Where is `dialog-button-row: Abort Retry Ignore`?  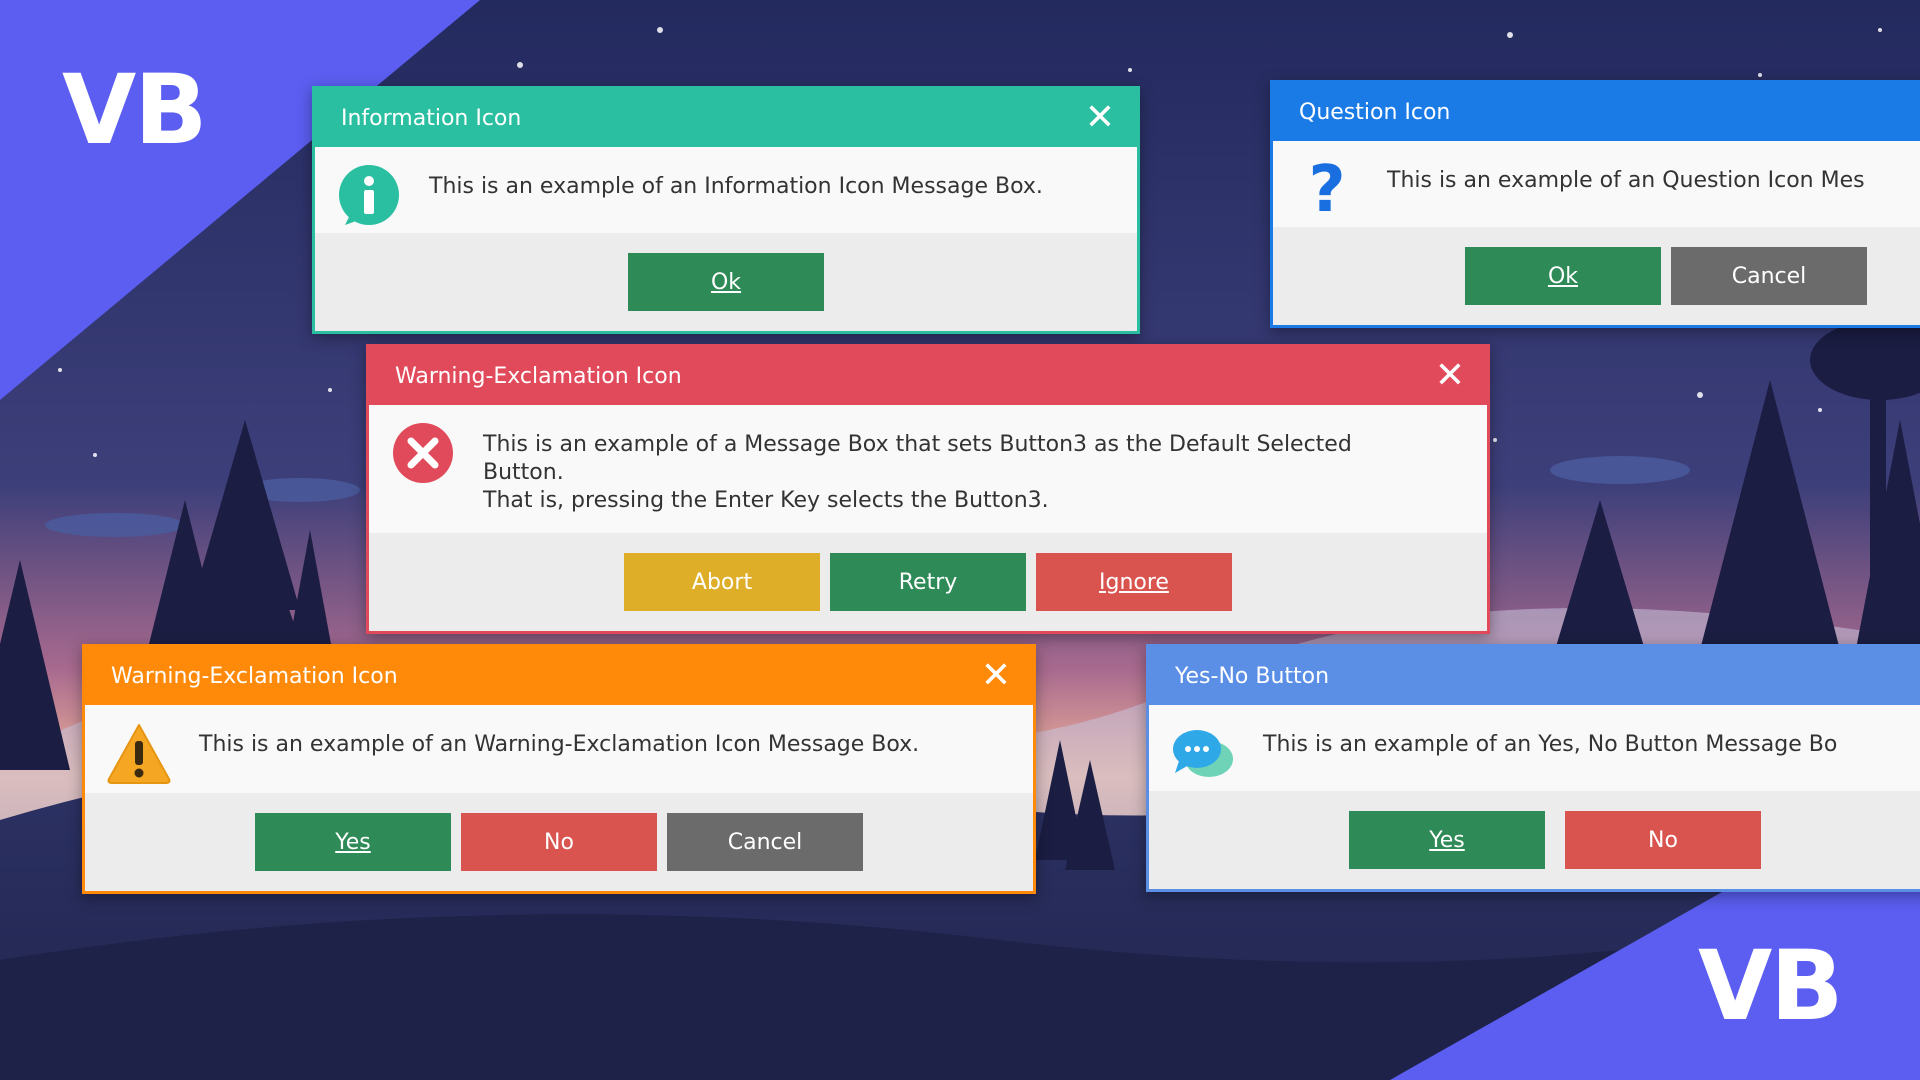 dialog-button-row: Abort Retry Ignore is located at coordinates (928, 582).